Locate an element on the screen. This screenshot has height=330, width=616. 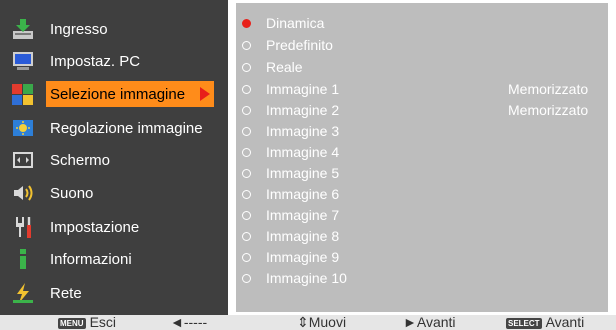
select-label: Avanti is located at coordinates (565, 322).